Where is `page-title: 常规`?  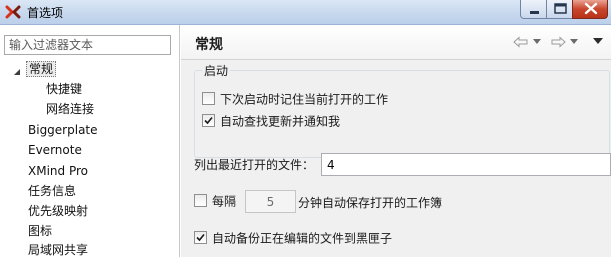 page-title: 常规 is located at coordinates (209, 45).